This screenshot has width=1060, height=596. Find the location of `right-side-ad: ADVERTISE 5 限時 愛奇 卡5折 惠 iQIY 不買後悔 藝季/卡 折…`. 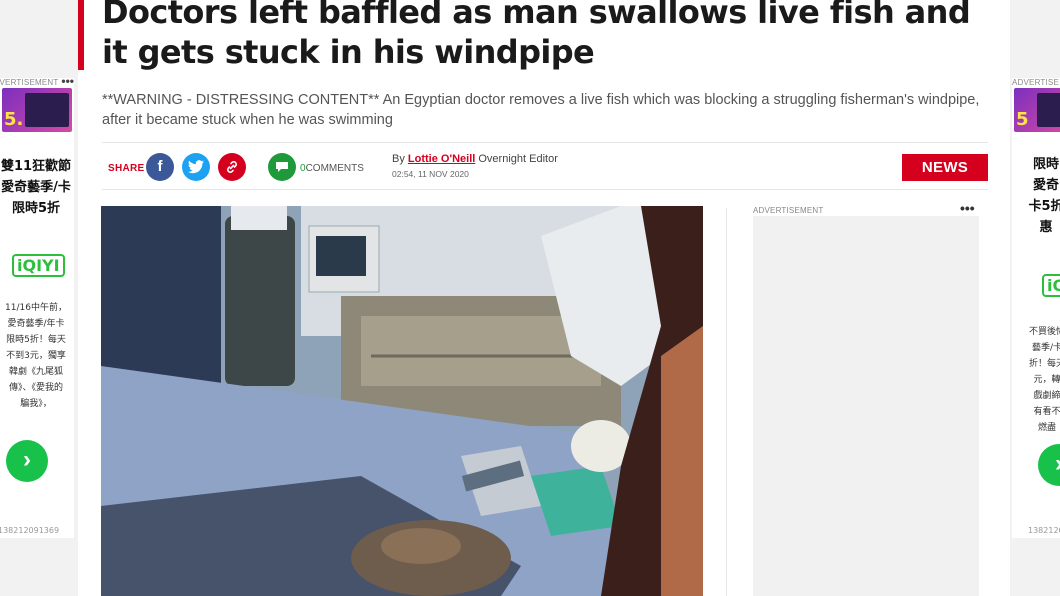

right-side-ad: ADVERTISE 5 限時 愛奇 卡5折 惠 iQIY 不買後悔 藝季/卡 折… is located at coordinates (1036, 308).